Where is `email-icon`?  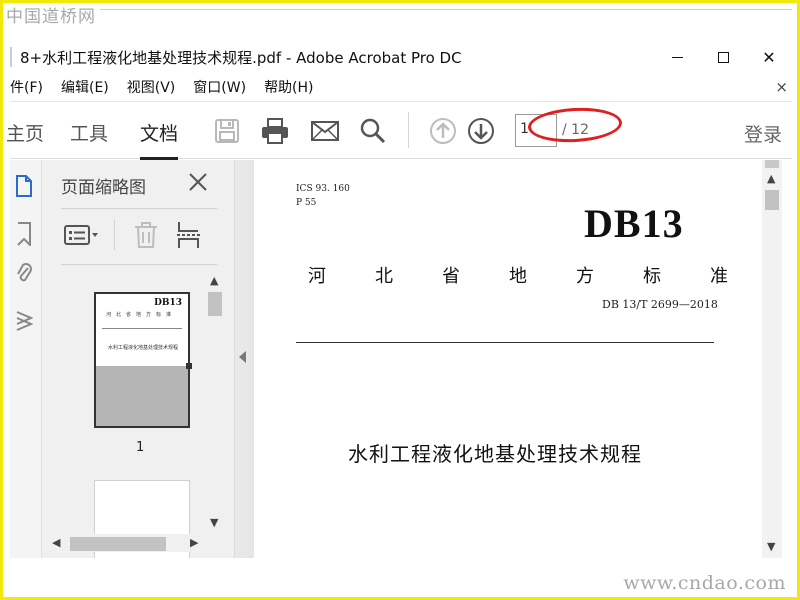 email-icon is located at coordinates (325, 131).